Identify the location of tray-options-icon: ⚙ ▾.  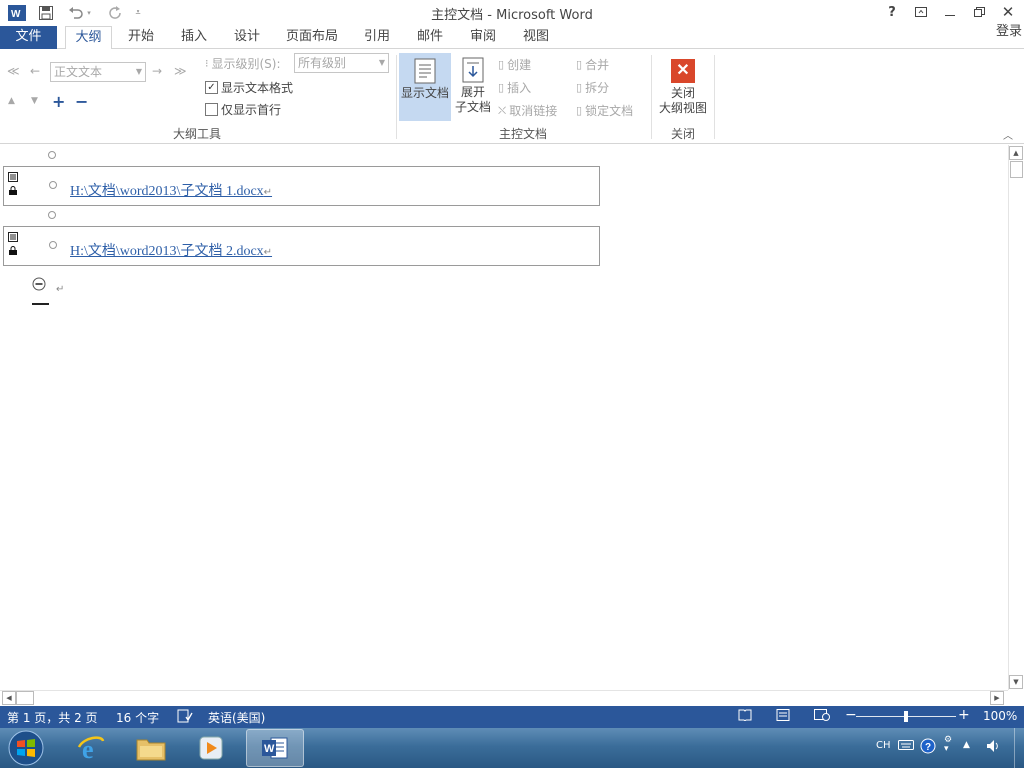
(948, 745).